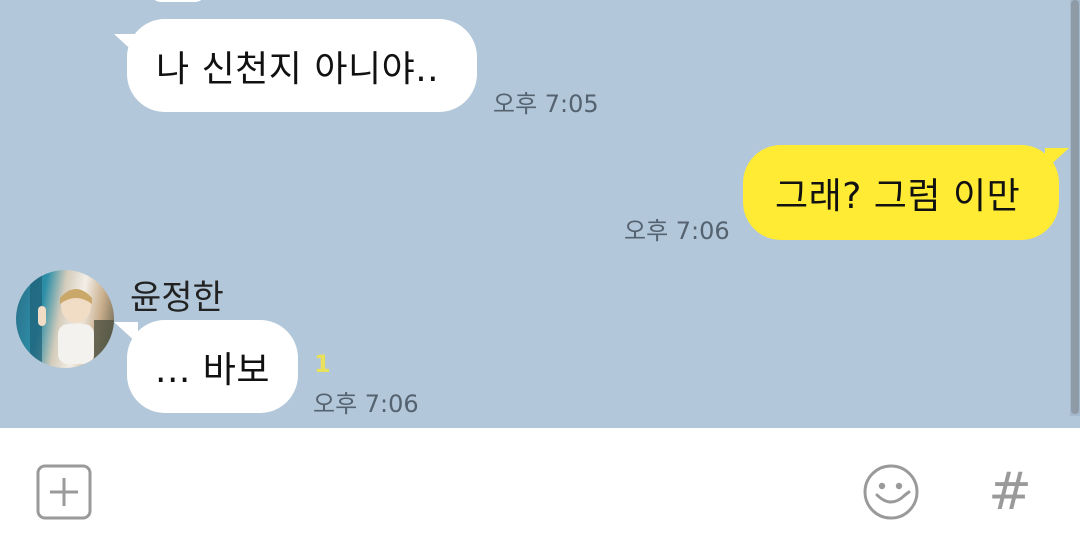 The height and width of the screenshot is (555, 1080). I want to click on attach-button, so click(64, 492).